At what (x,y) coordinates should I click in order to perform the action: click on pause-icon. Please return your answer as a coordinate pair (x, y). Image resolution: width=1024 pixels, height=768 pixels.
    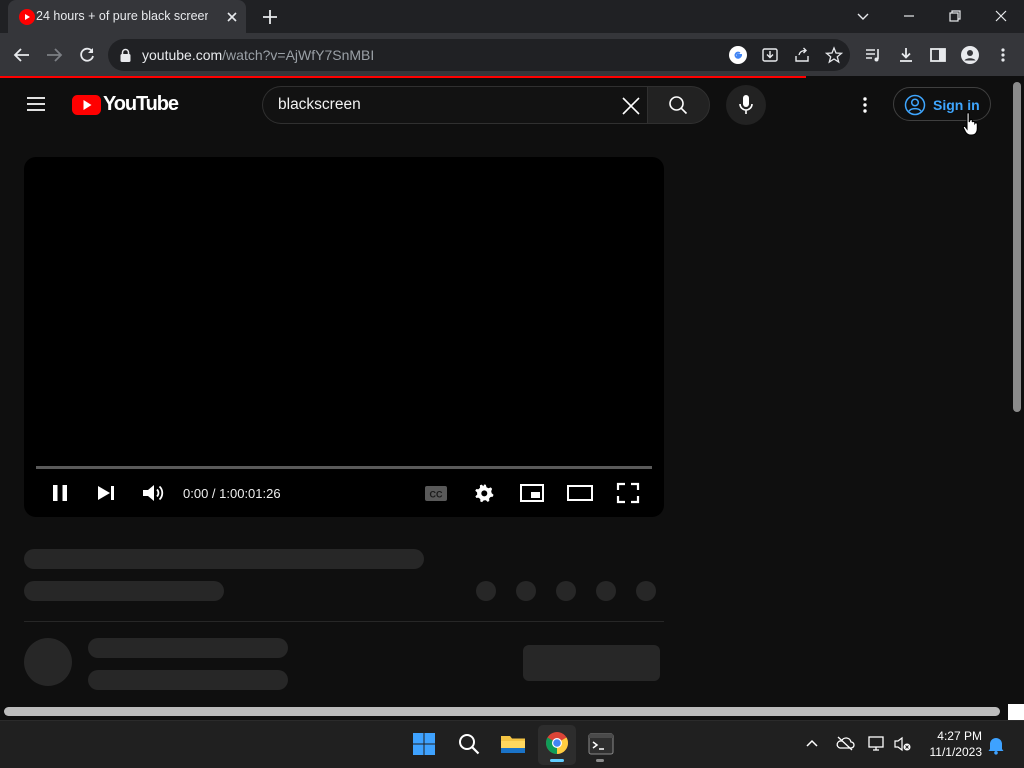
    Looking at the image, I should click on (60, 493).